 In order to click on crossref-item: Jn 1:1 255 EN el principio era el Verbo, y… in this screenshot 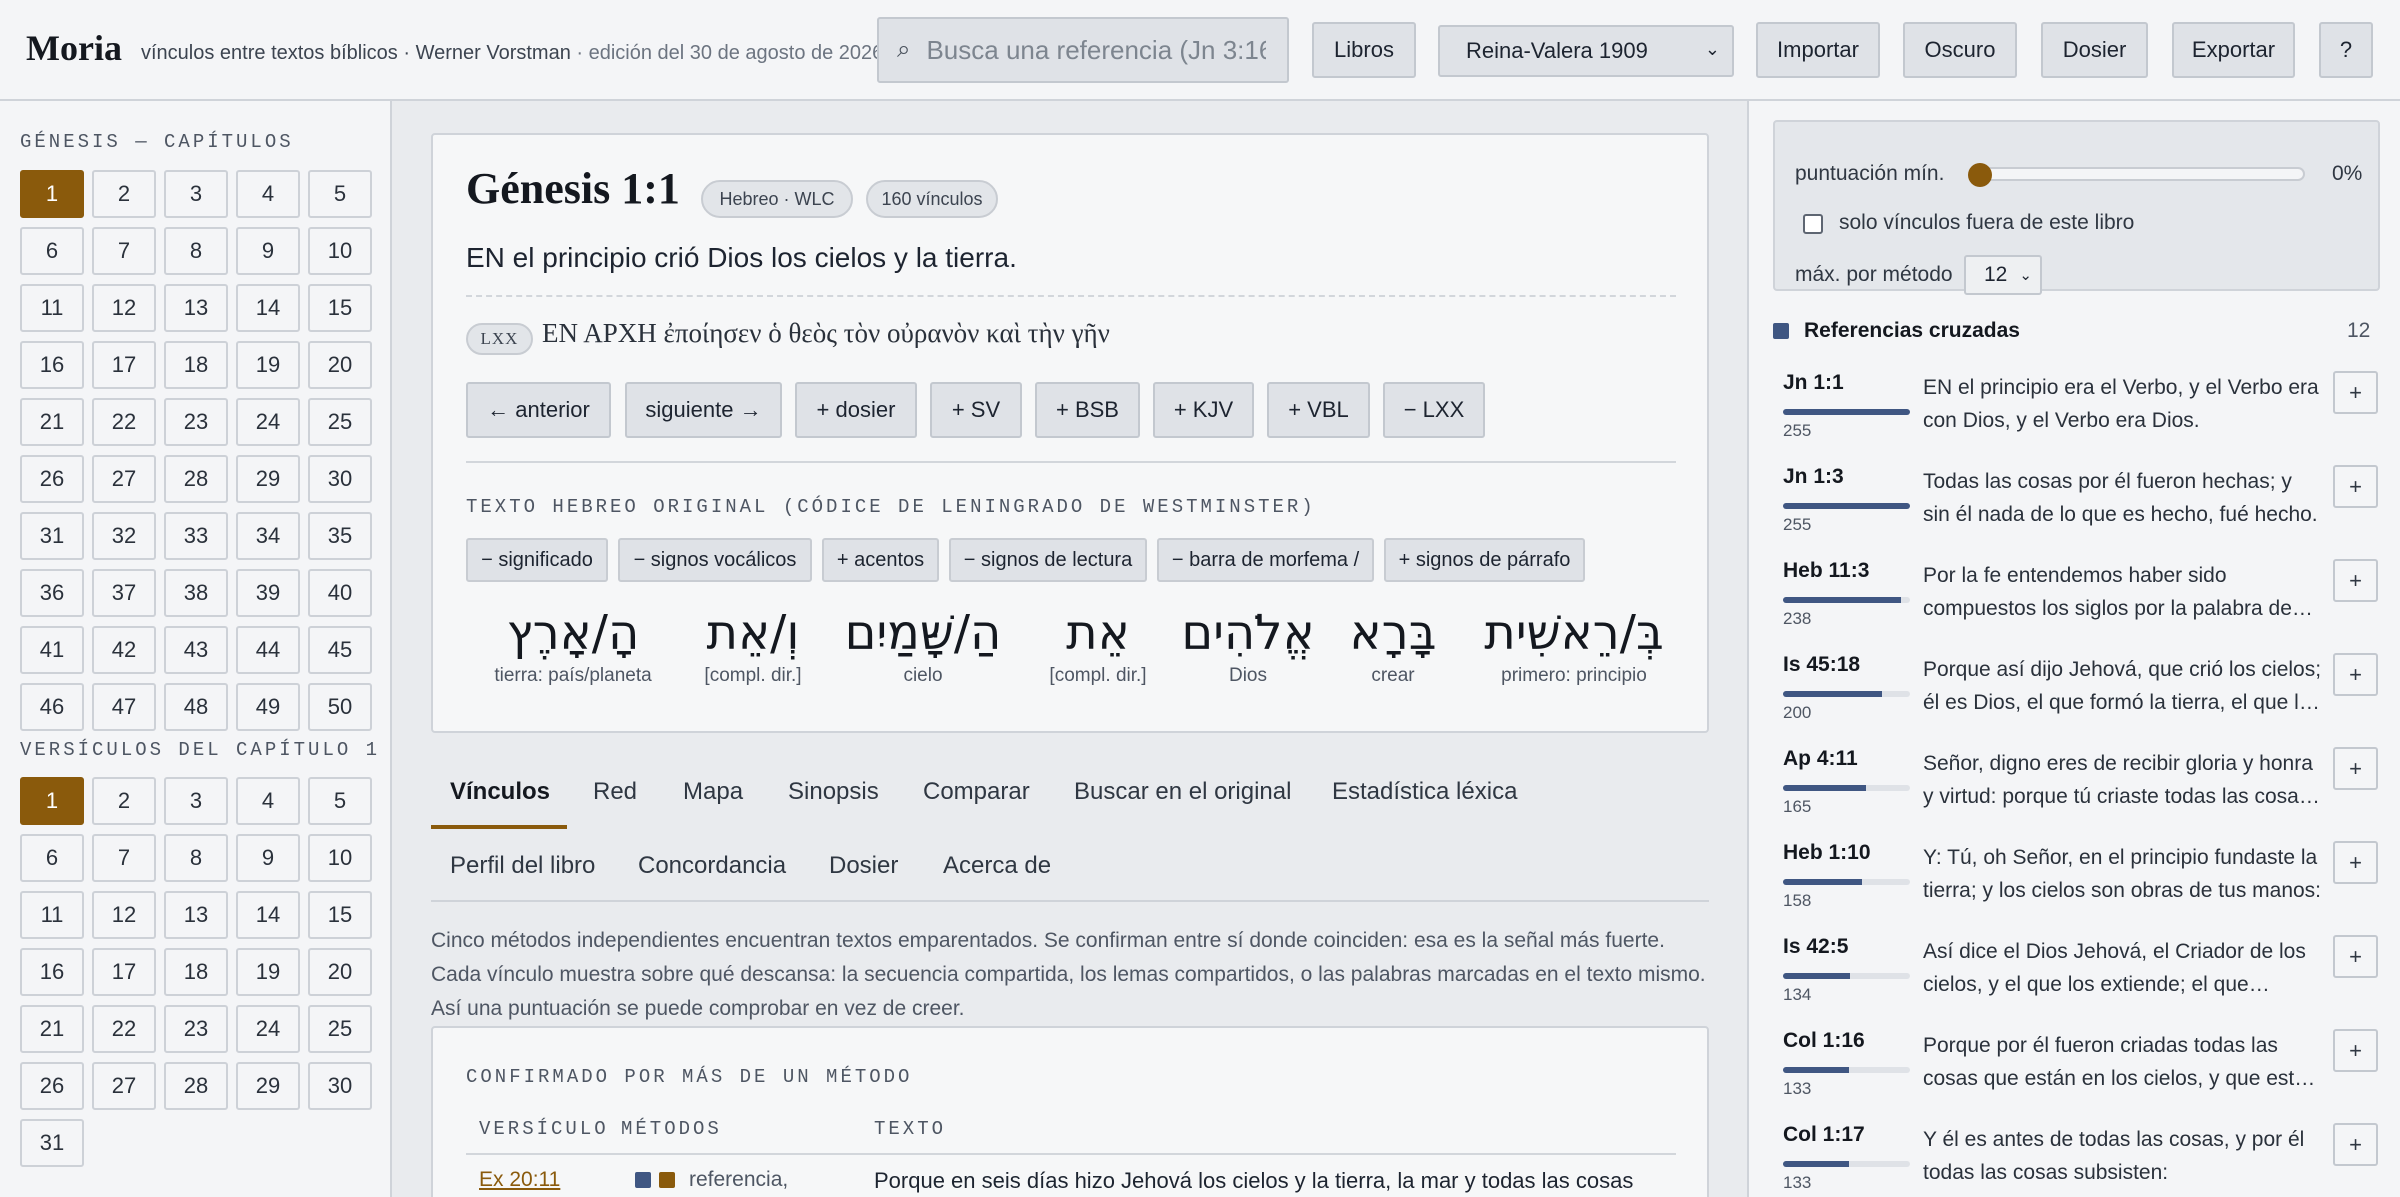, I will do `click(2074, 418)`.